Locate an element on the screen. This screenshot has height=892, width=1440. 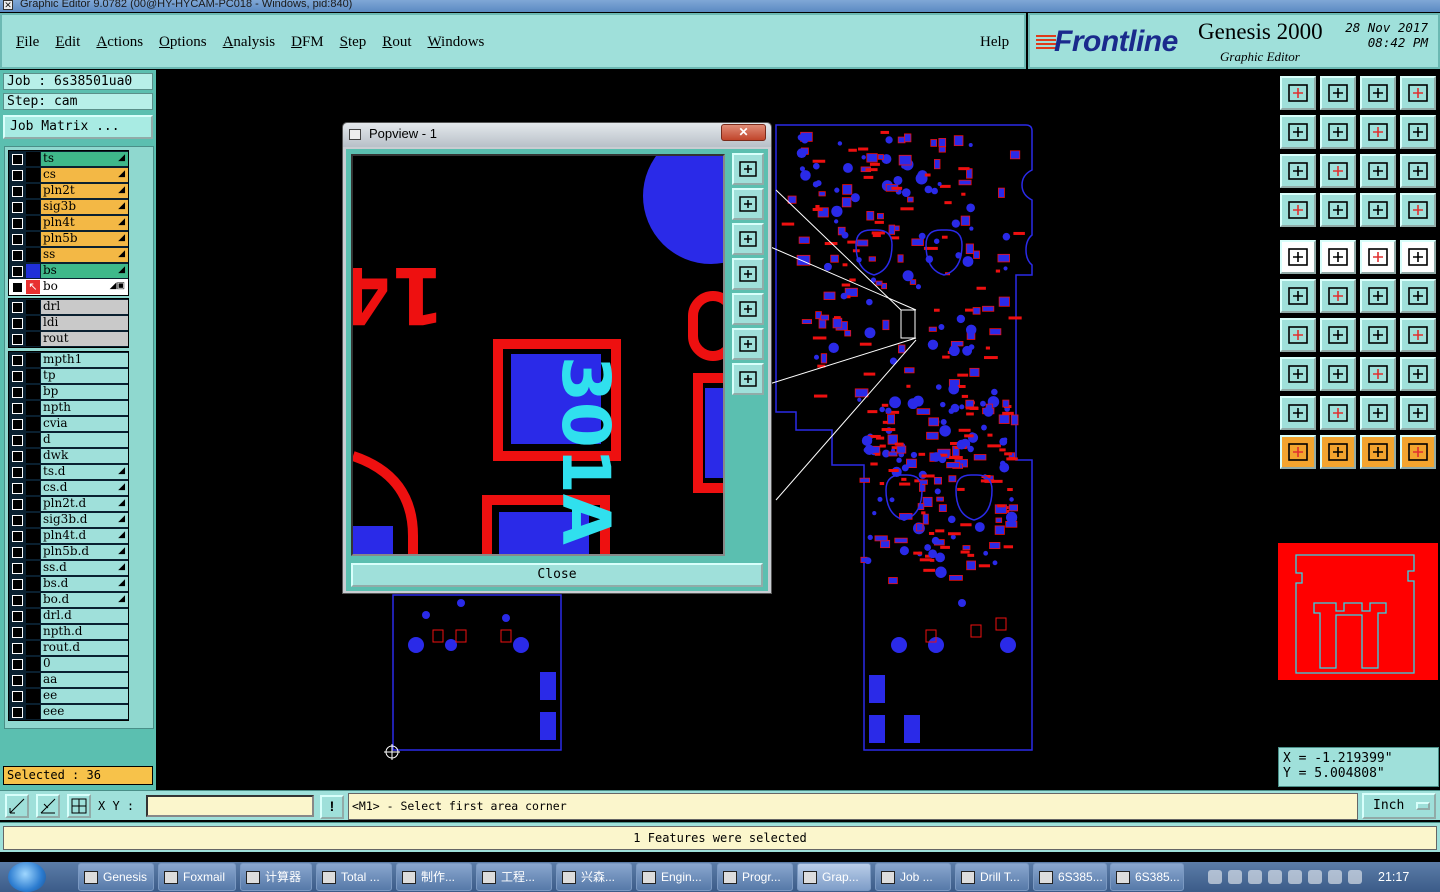
layer-name: bo.d is located at coordinates (84, 600).